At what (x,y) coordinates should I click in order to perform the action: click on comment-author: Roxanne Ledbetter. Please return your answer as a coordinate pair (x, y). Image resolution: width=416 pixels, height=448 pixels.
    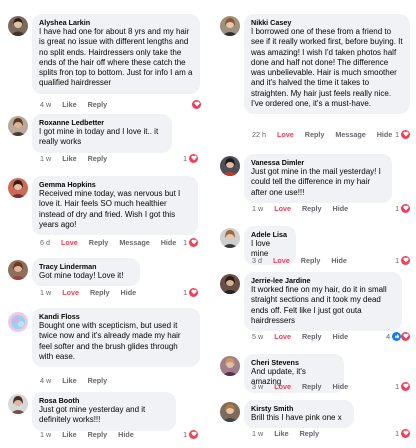
    Looking at the image, I should click on (102, 122).